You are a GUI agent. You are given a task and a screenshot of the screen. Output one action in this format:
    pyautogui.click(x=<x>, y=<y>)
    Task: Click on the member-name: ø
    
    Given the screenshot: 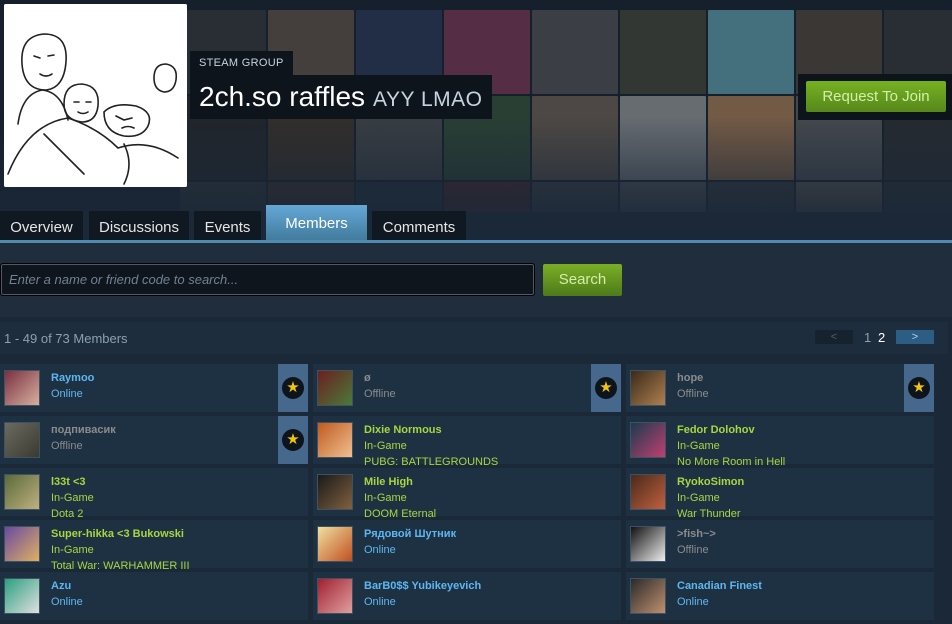 What is the action you would take?
    pyautogui.click(x=367, y=378)
    